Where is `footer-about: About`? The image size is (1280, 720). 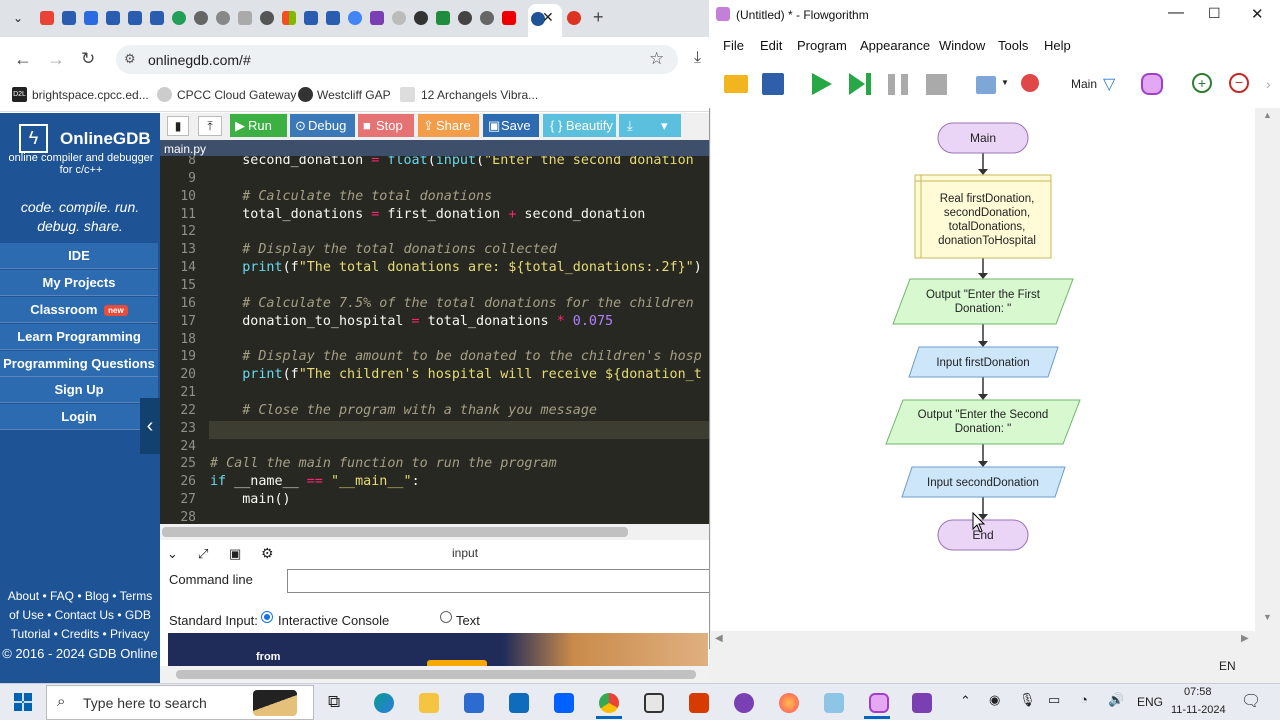 footer-about: About is located at coordinates (23, 596).